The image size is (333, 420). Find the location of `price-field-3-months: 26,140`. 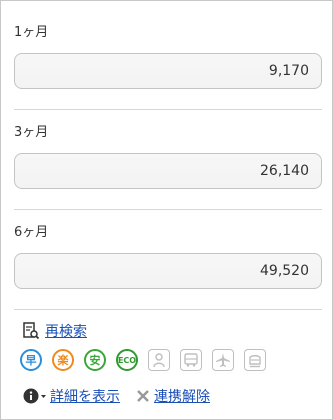

price-field-3-months: 26,140 is located at coordinates (168, 171).